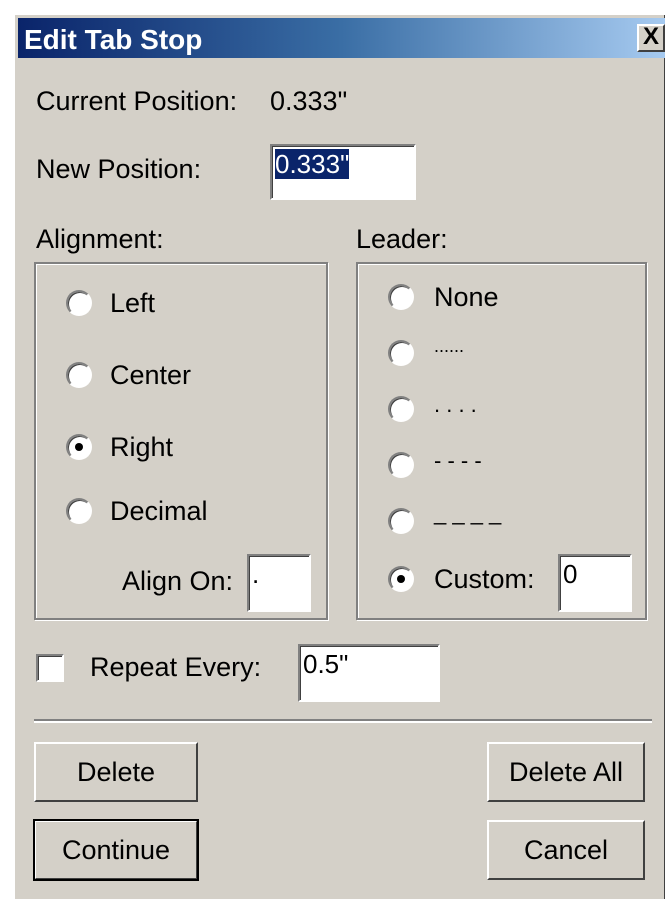 This screenshot has width=665, height=899. Describe the element at coordinates (458, 461) in the screenshot. I see `leader-dashes-label: - - - -` at that location.